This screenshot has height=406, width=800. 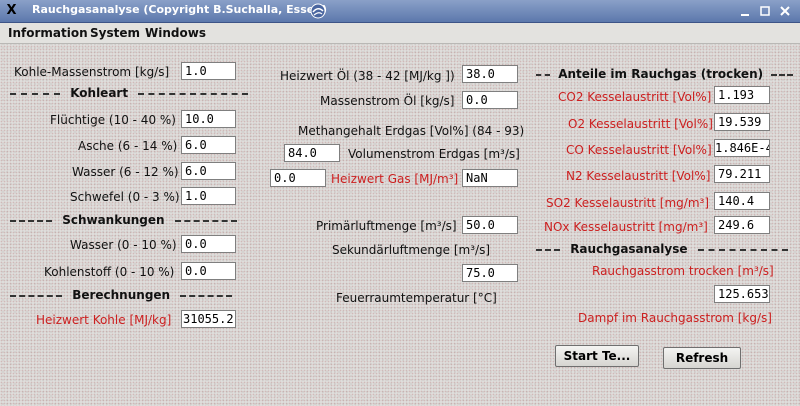 What do you see at coordinates (48, 33) in the screenshot?
I see `menu-information: Information` at bounding box center [48, 33].